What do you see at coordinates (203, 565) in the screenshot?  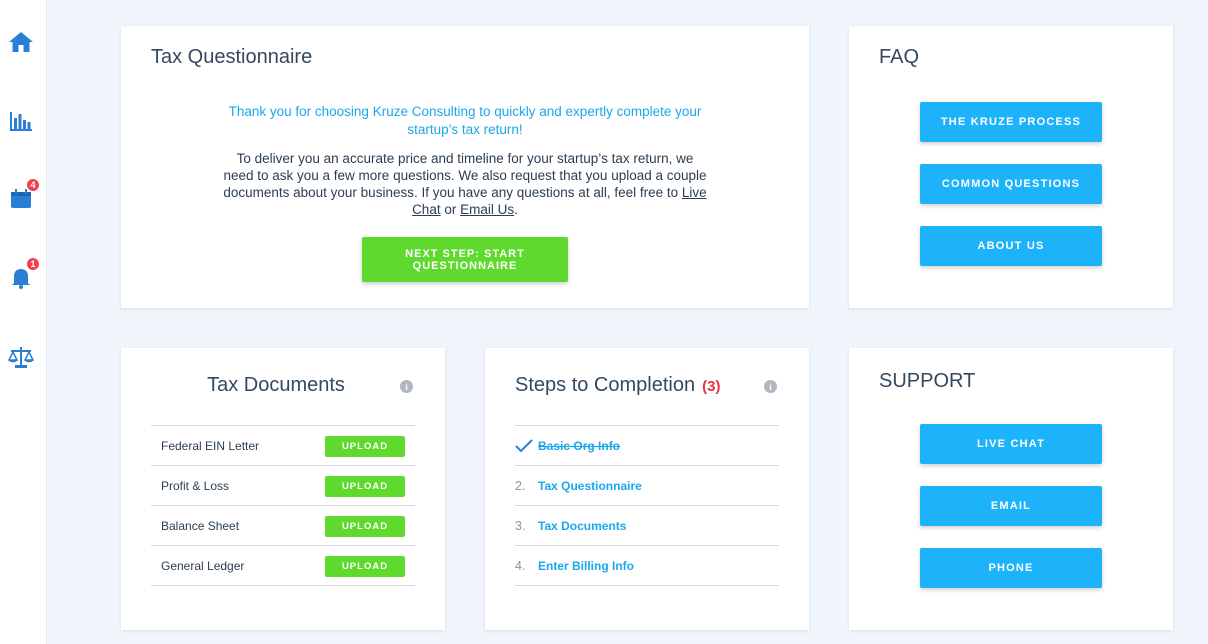 I see `document-label: General Ledger` at bounding box center [203, 565].